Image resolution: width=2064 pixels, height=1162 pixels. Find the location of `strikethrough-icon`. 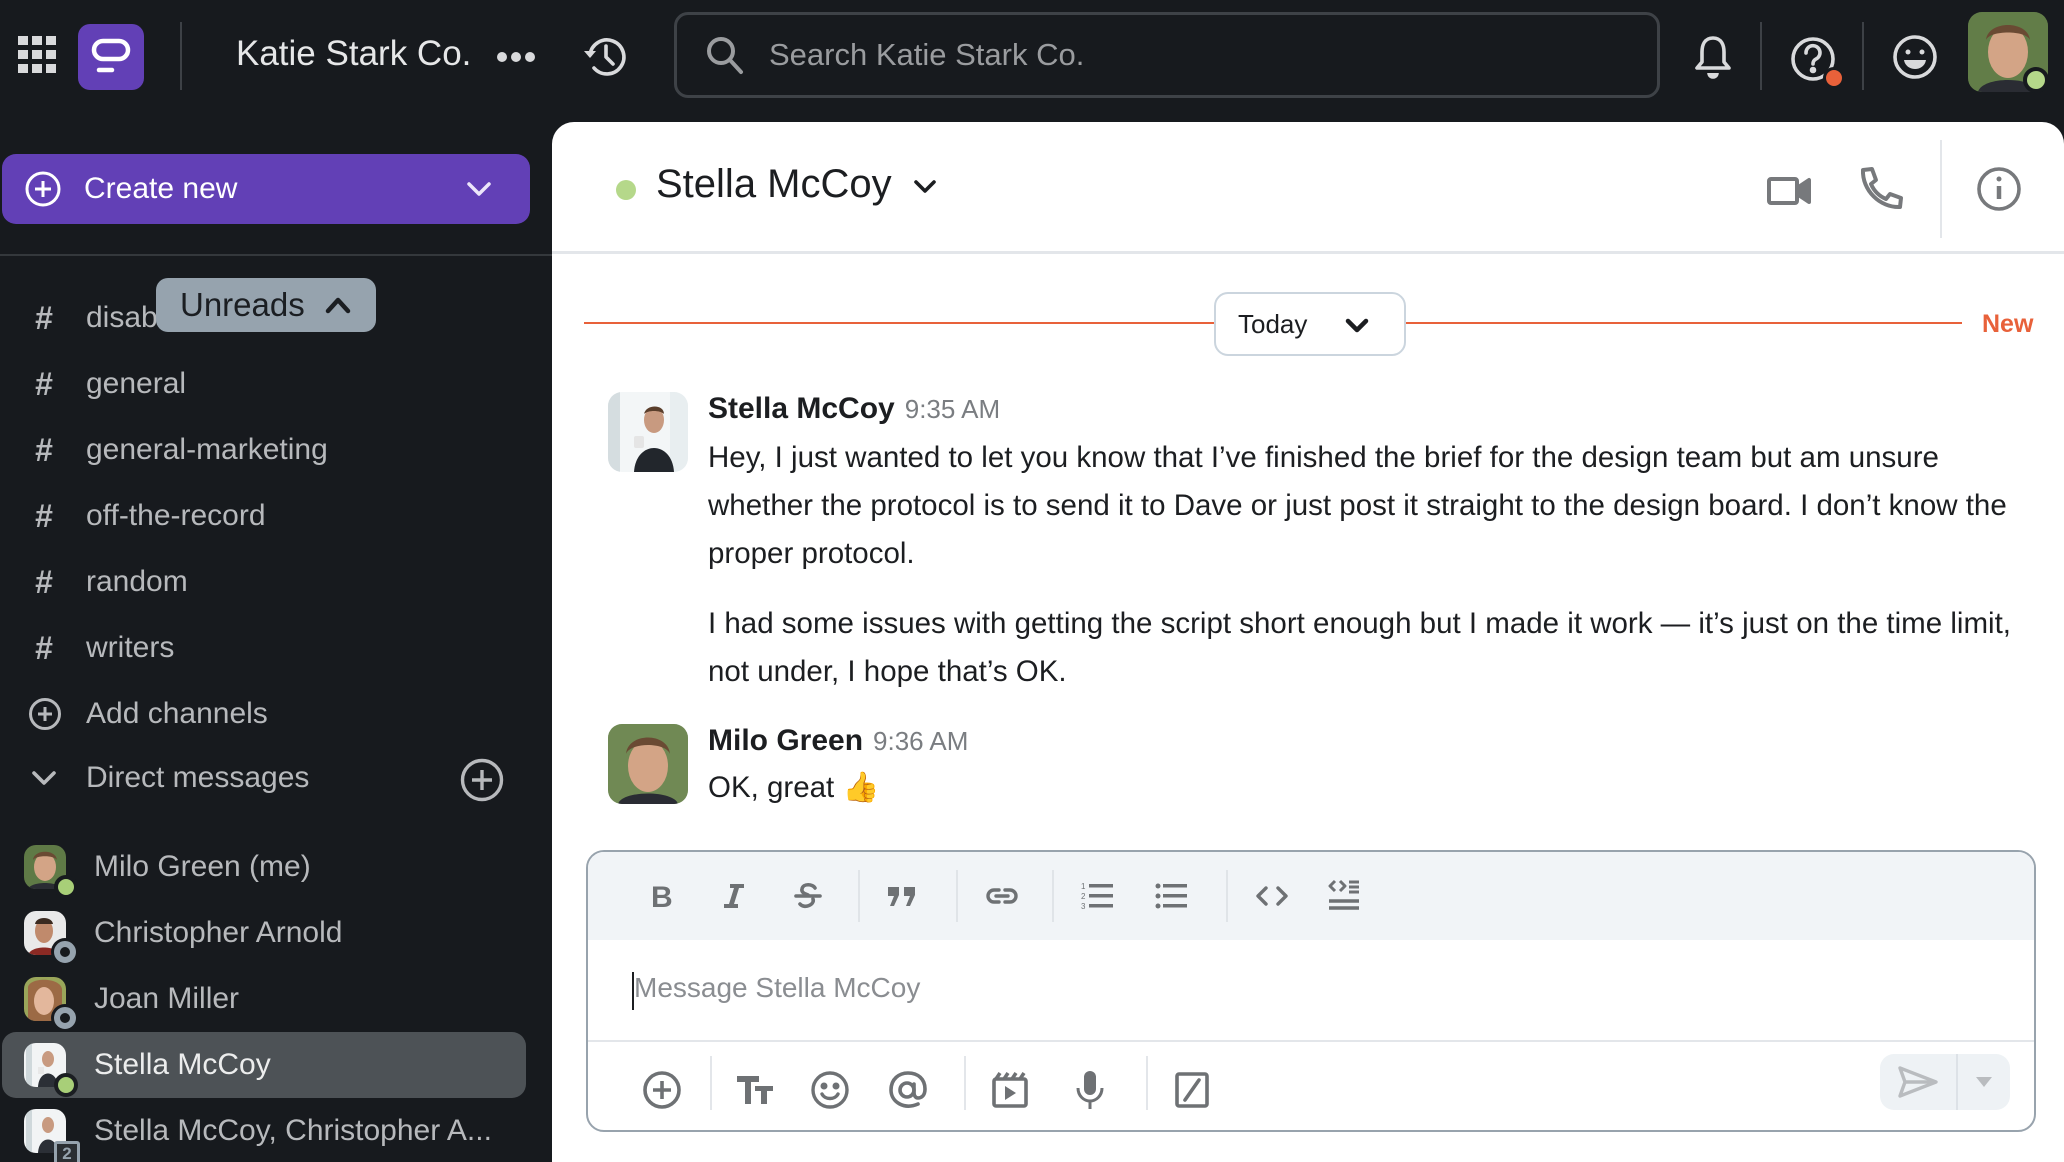

strikethrough-icon is located at coordinates (808, 896).